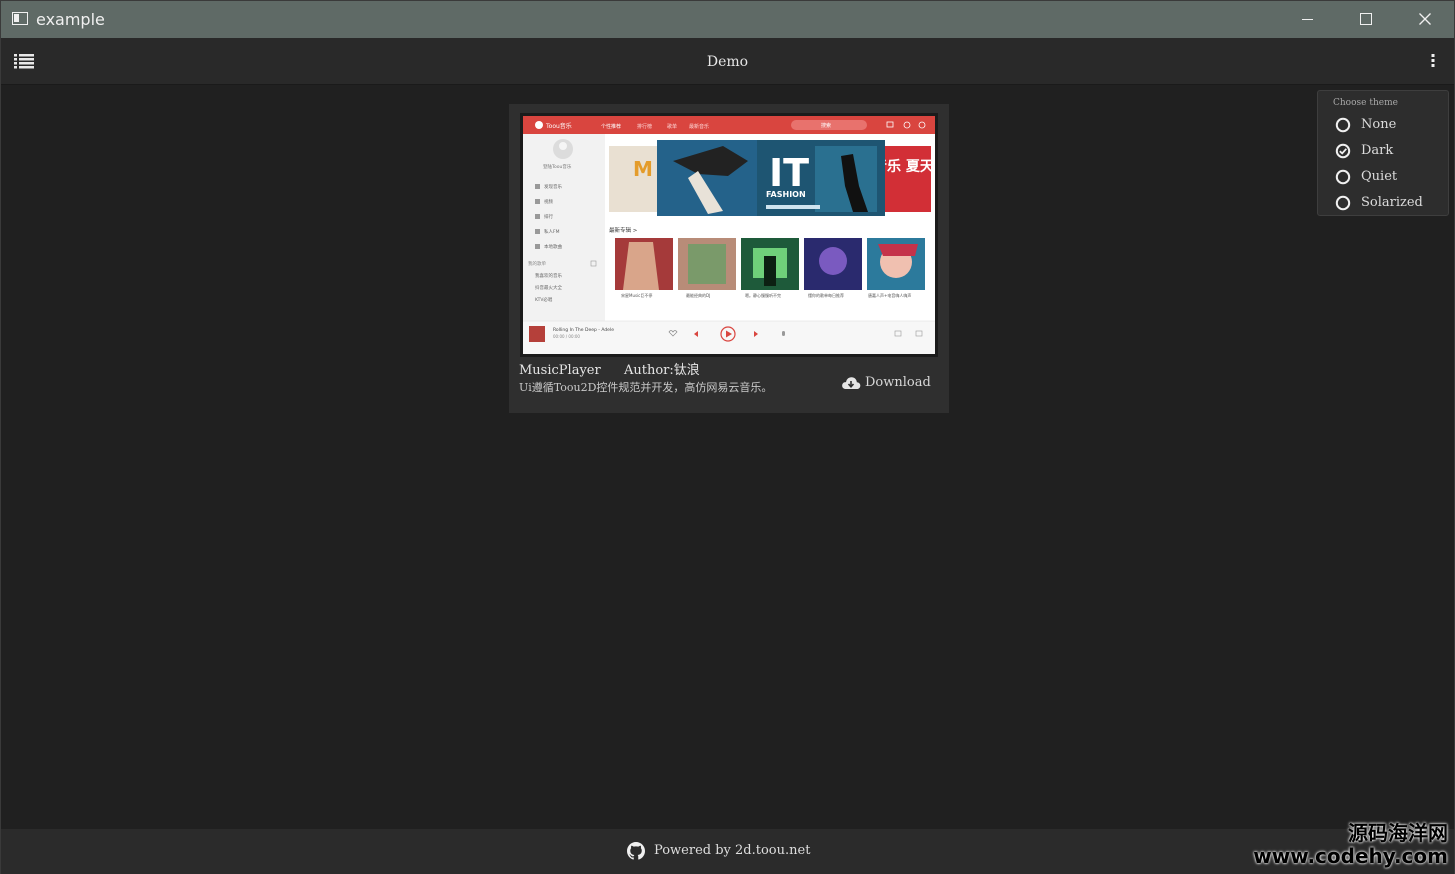 The width and height of the screenshot is (1455, 874). What do you see at coordinates (699, 126) in the screenshot?
I see `screenshot-nav-3: 最新音乐` at bounding box center [699, 126].